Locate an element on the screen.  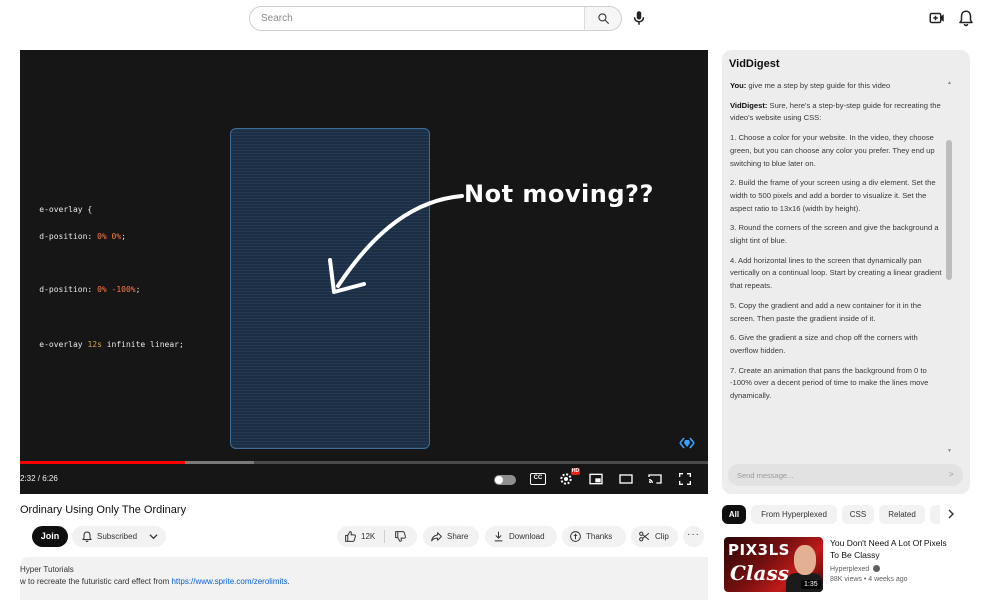
time-display: 2:32 / 6:26 is located at coordinates (39, 478).